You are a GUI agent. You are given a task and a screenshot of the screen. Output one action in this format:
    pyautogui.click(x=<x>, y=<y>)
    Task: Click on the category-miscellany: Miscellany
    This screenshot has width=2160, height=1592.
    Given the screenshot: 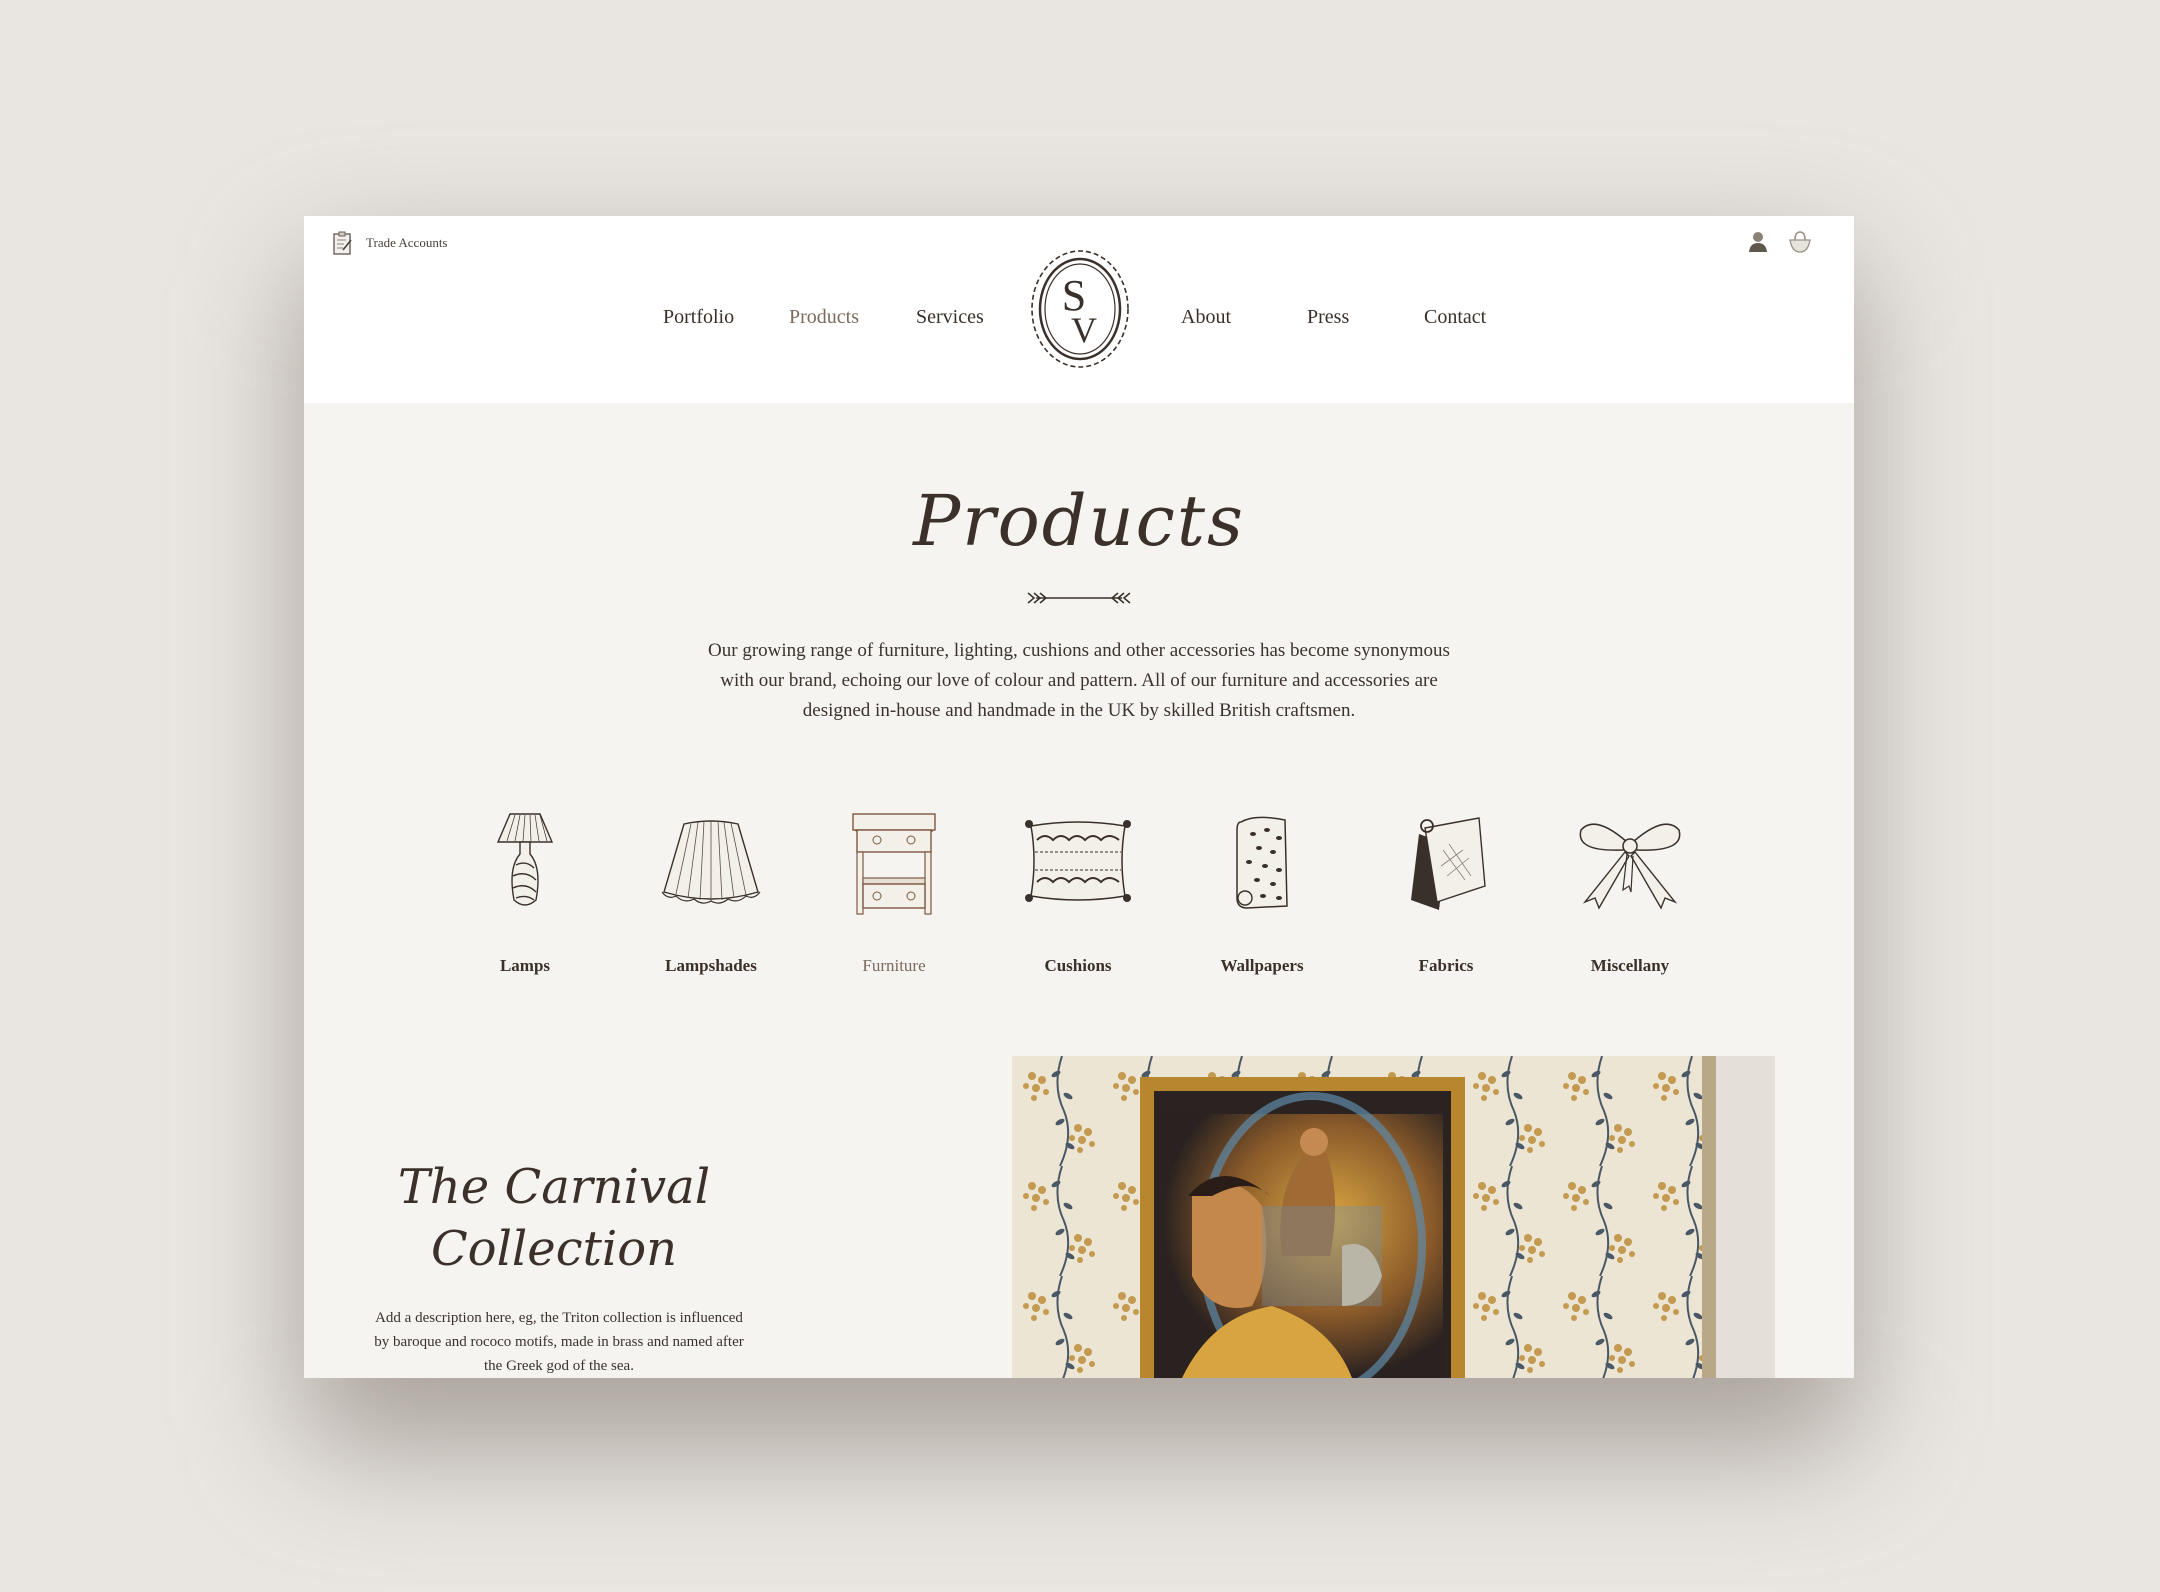 What is the action you would take?
    pyautogui.click(x=1630, y=893)
    